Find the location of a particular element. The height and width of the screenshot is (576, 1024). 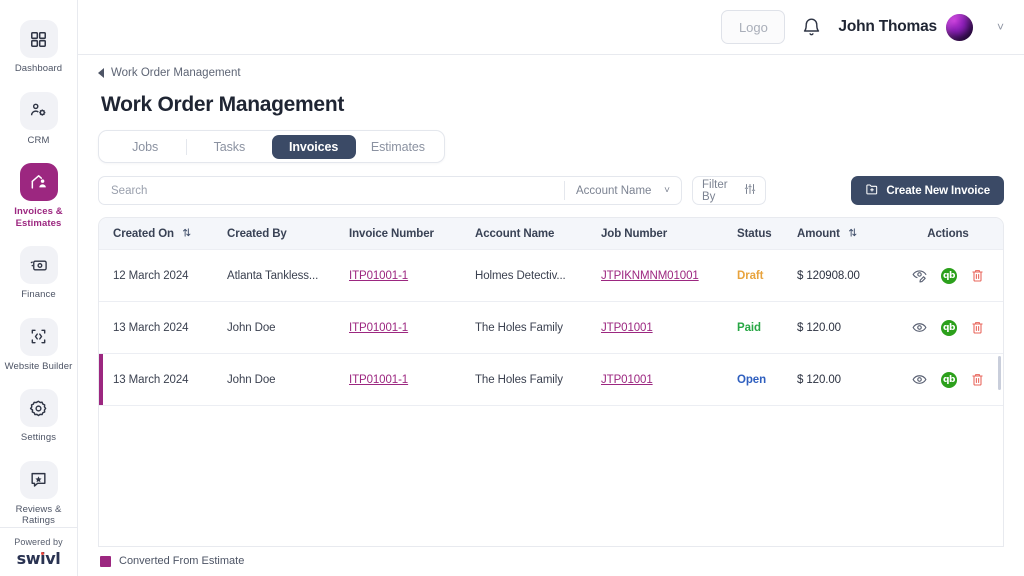

sidebar-item-finance: Finance is located at coordinates (38, 274).